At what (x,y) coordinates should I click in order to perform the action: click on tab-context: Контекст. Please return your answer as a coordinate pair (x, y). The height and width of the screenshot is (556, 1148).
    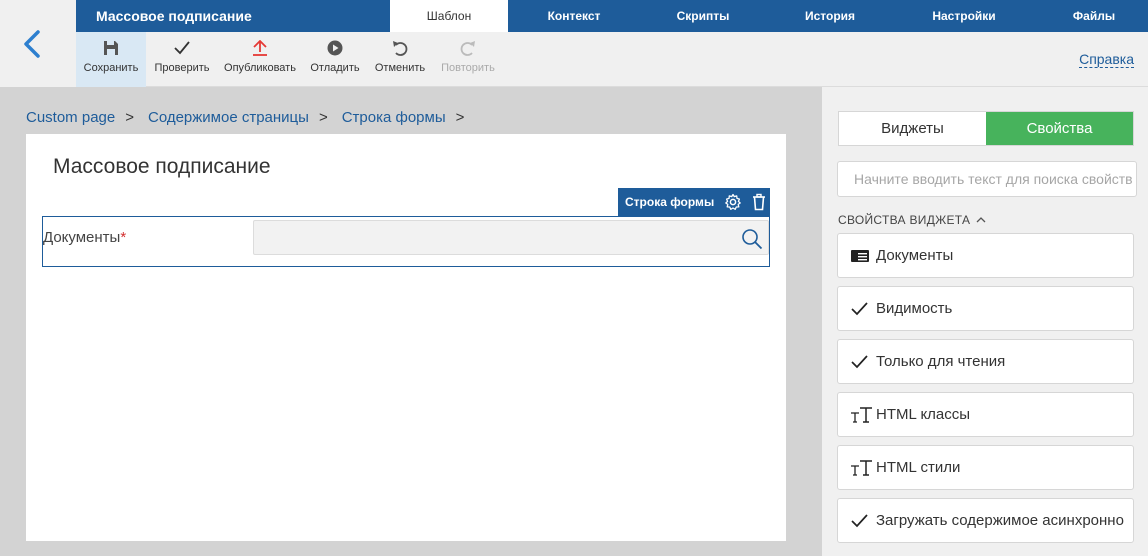
    Looking at the image, I should click on (574, 16).